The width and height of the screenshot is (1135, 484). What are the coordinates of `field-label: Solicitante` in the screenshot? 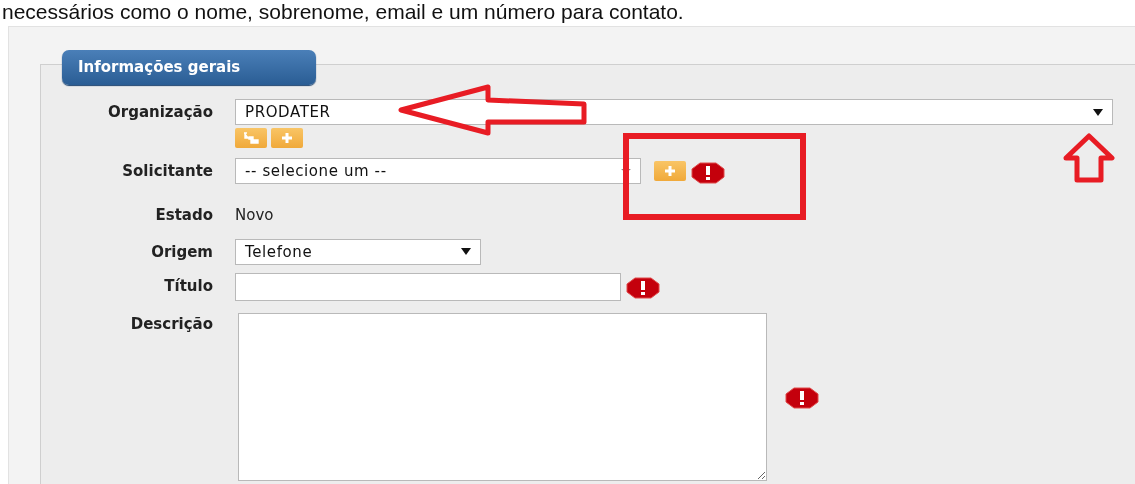 It's located at (167, 171).